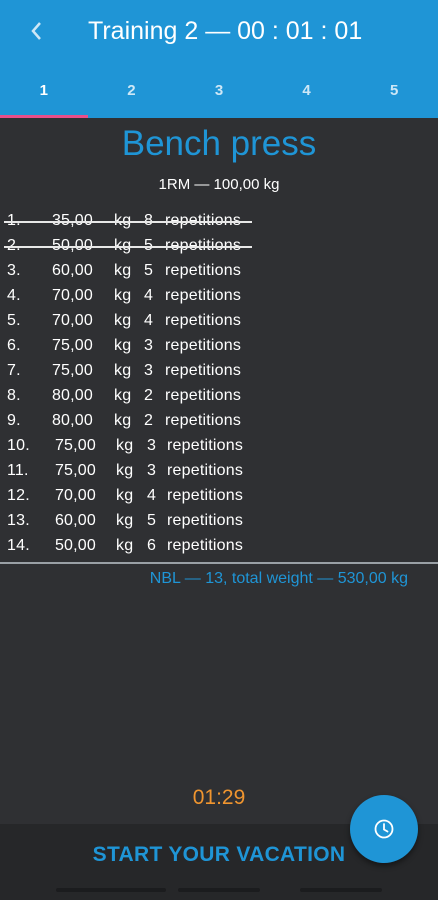 This screenshot has width=438, height=900. I want to click on set-row: 5. 70,00 kg 4 repetitions, so click(219, 320).